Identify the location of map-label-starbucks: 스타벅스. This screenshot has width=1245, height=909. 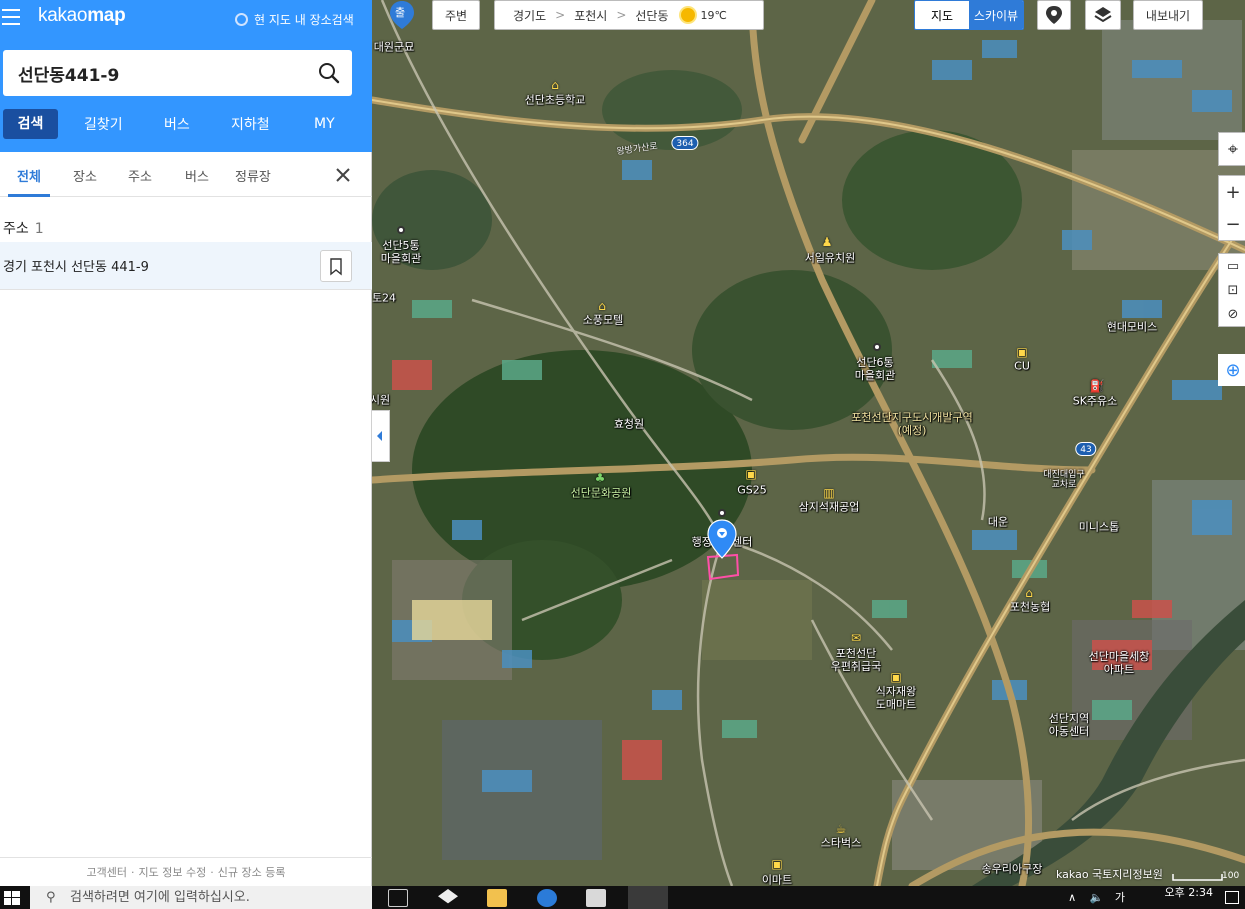
(841, 843).